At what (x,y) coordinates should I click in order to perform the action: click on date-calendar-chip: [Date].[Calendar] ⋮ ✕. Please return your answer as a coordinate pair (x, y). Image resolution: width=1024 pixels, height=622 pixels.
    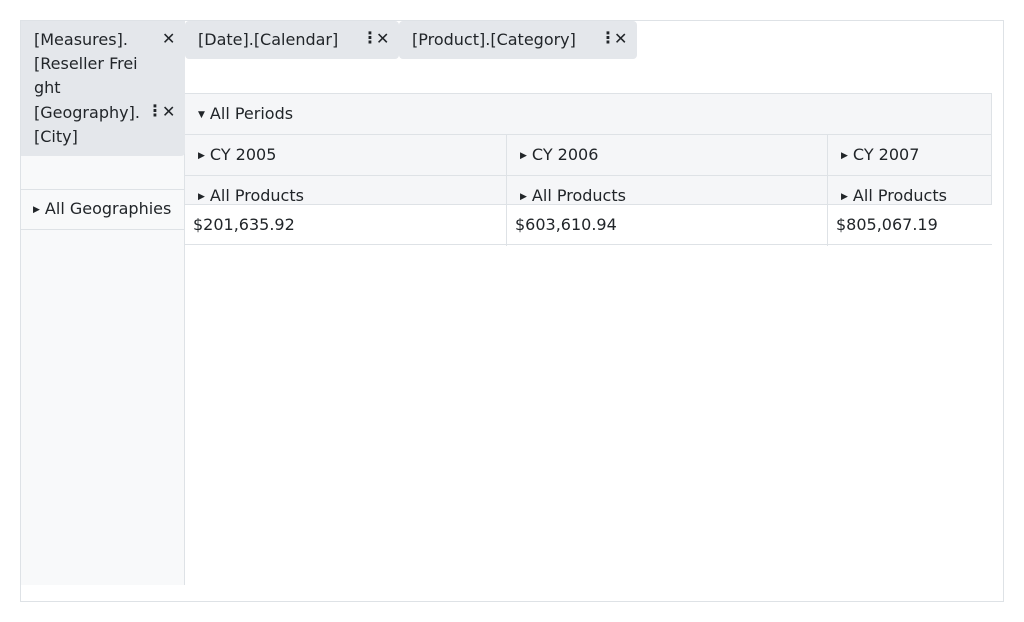
    Looking at the image, I should click on (292, 40).